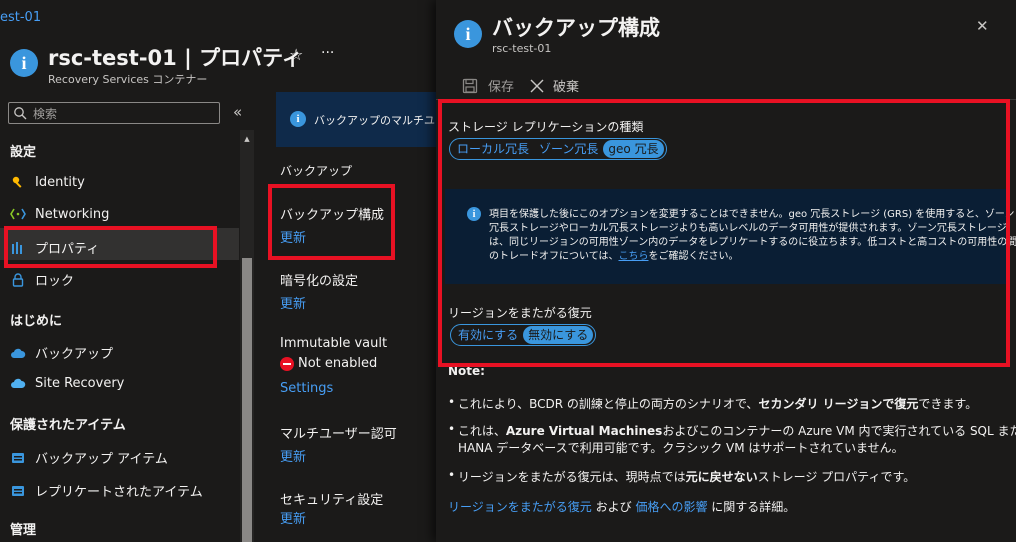 This screenshot has height=542, width=1016. Describe the element at coordinates (608, 404) in the screenshot. I see `note-text: これにより、BCDR の訓練と停止の両方のシナリオで、` at that location.